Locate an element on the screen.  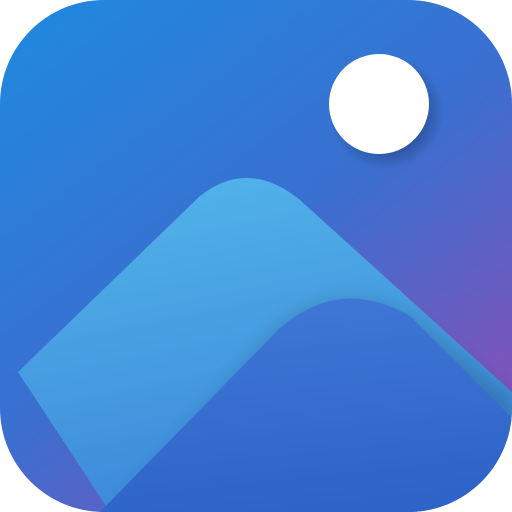
sun-icon is located at coordinates (379, 104).